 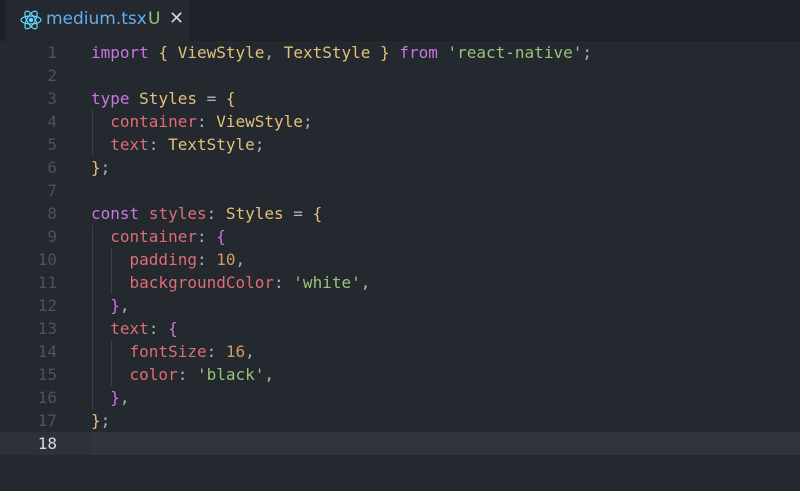 What do you see at coordinates (47, 305) in the screenshot?
I see `line-number: 12` at bounding box center [47, 305].